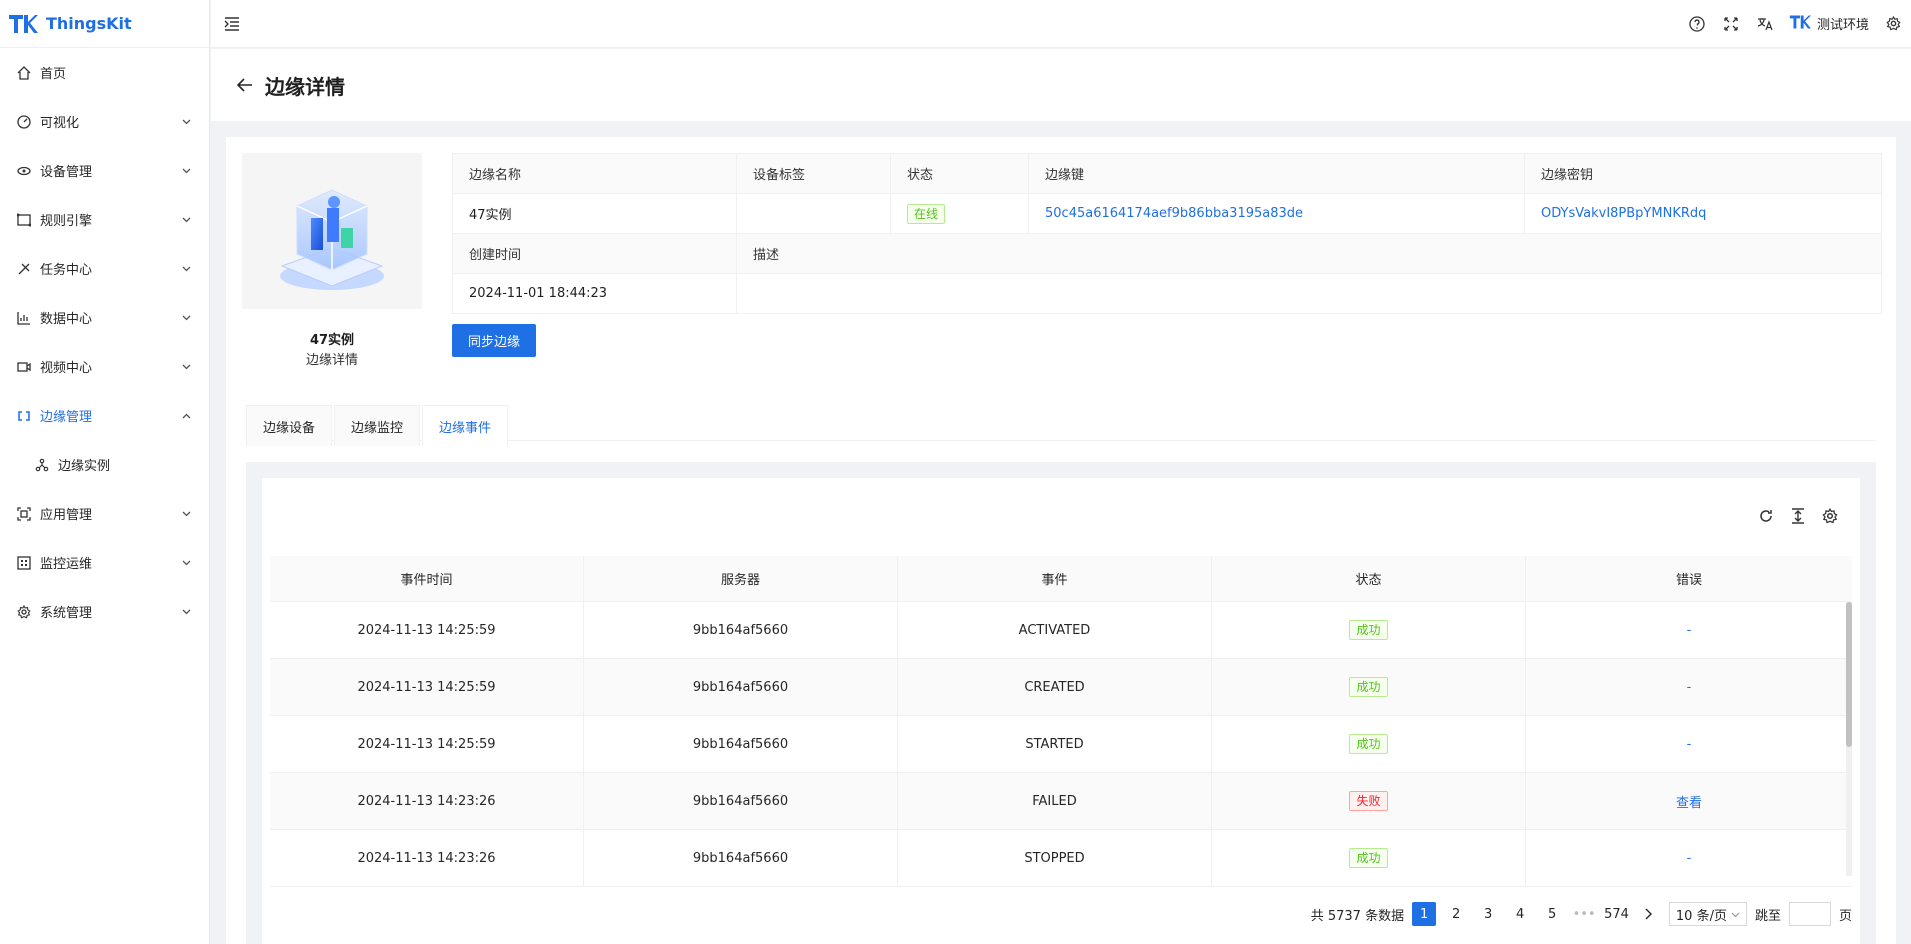 This screenshot has width=1911, height=944. What do you see at coordinates (1707, 914) in the screenshot?
I see `page-size-select: 10 条/页` at bounding box center [1707, 914].